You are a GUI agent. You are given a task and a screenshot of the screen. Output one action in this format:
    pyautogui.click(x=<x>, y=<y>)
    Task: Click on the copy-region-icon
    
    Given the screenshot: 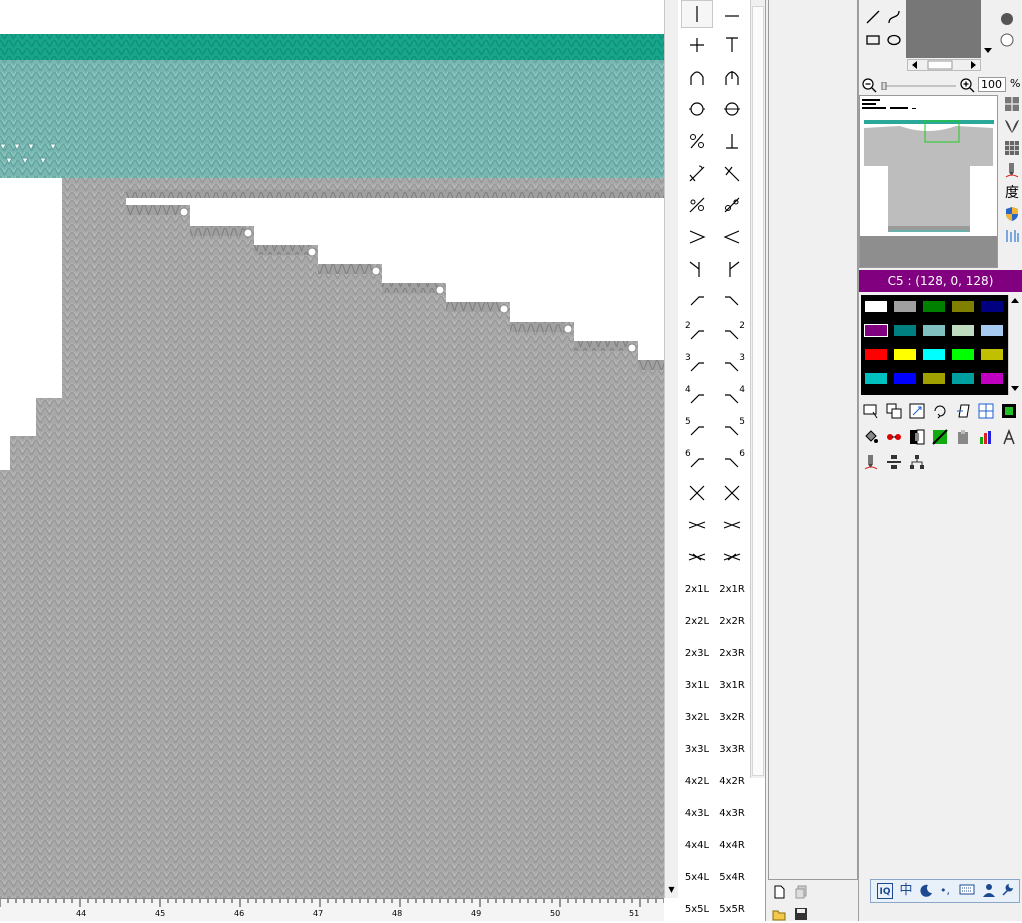 What is the action you would take?
    pyautogui.click(x=894, y=411)
    